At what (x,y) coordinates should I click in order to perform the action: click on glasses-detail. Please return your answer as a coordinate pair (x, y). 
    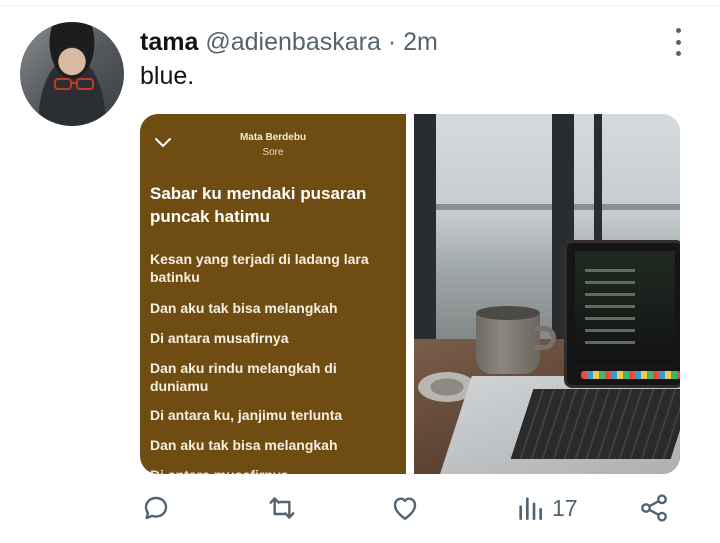
    Looking at the image, I should click on (74, 84).